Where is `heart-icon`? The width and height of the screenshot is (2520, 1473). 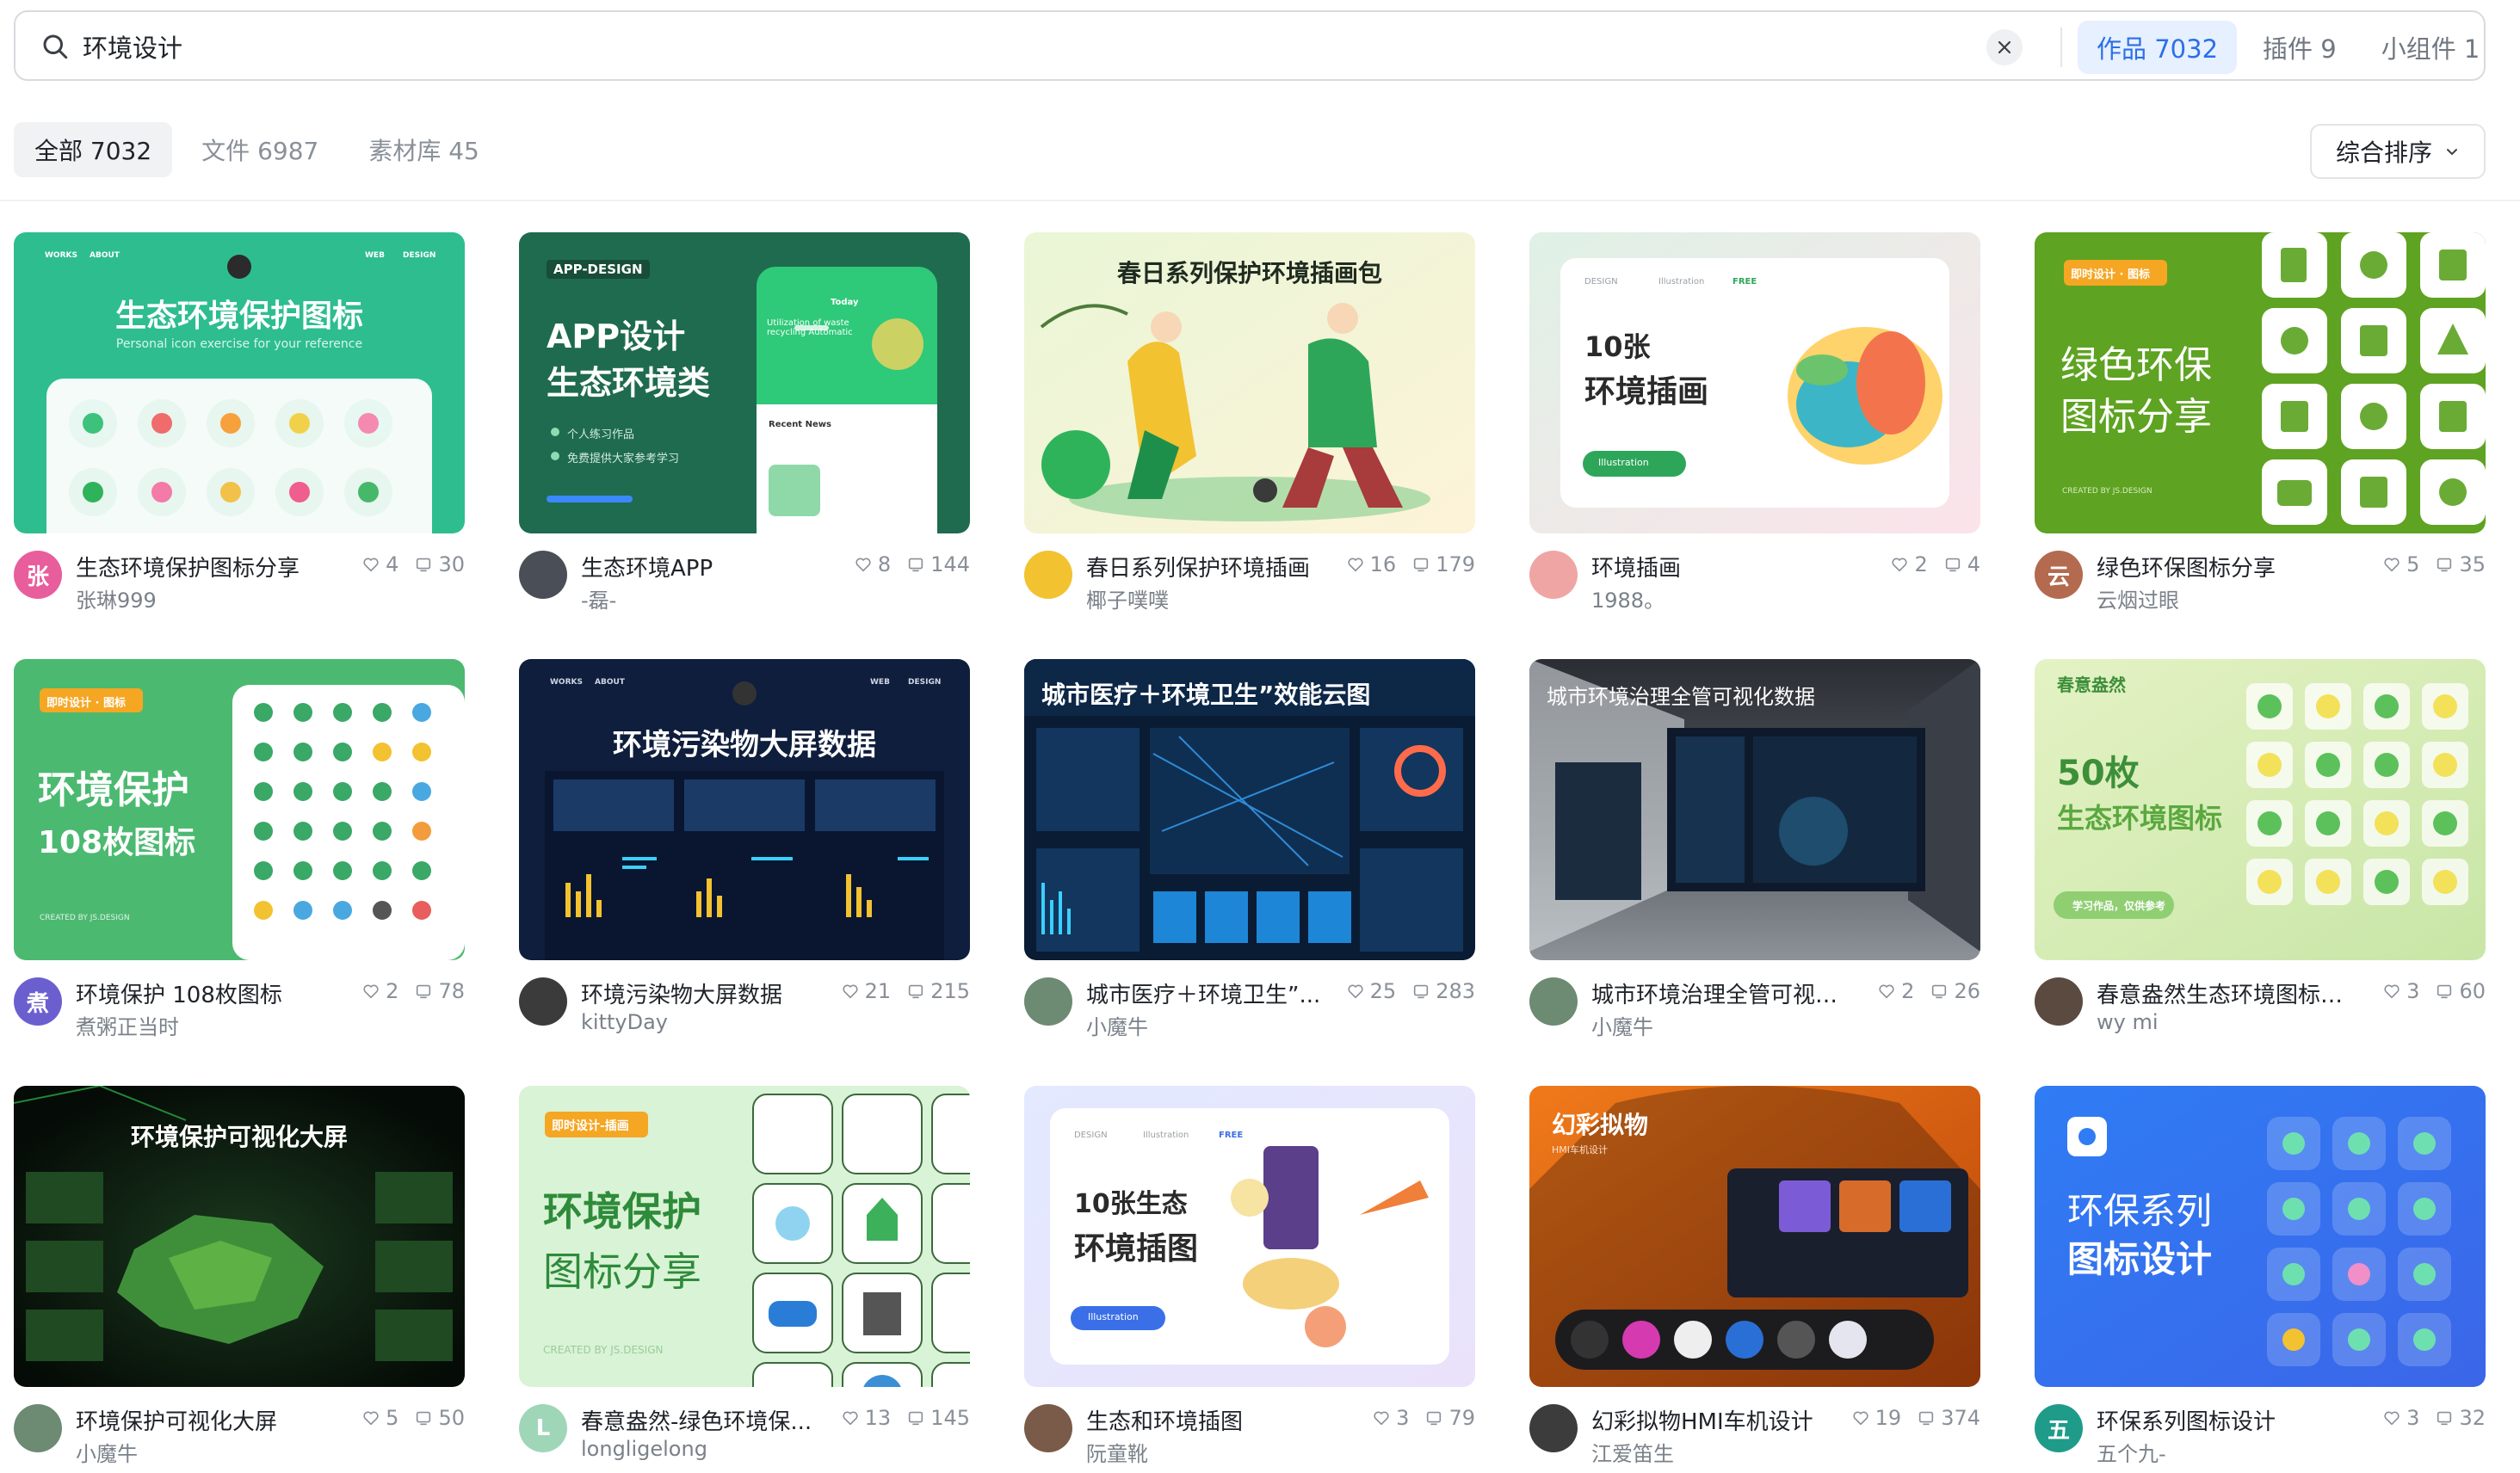
heart-icon is located at coordinates (1355, 992).